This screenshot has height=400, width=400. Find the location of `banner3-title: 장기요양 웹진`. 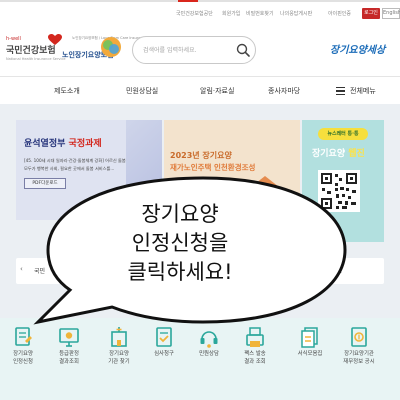

banner3-title: 장기요양 웹진 is located at coordinates (338, 152).